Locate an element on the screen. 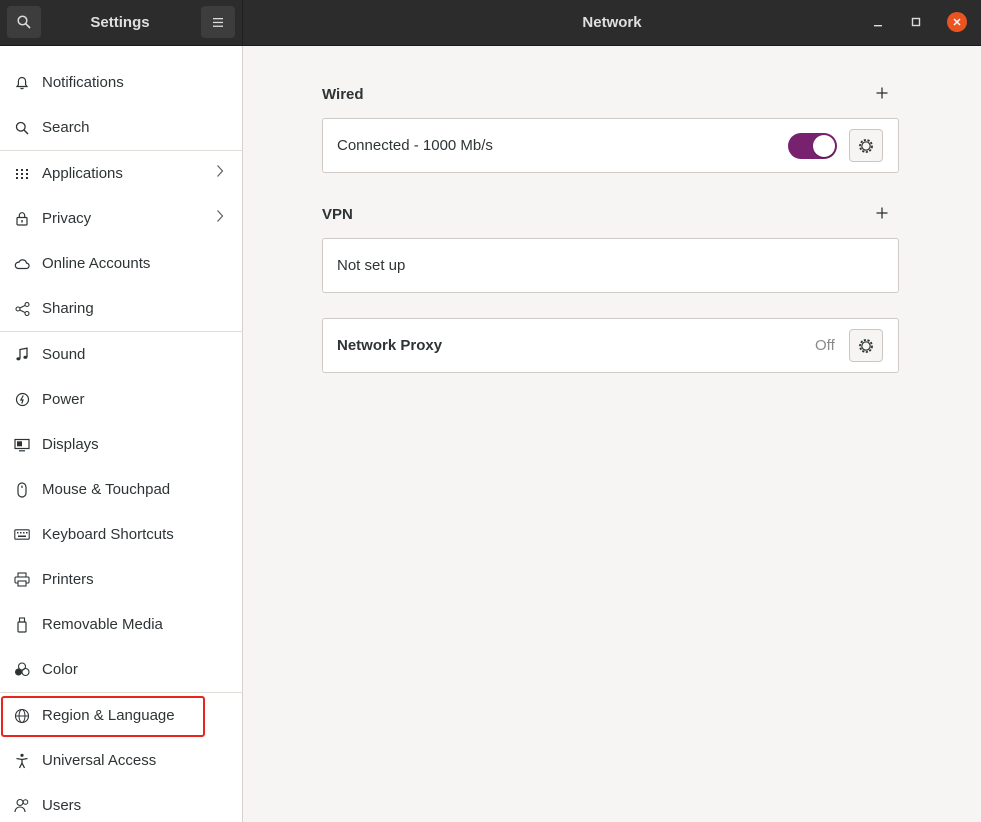  sidebar-item-notifications: Notifications is located at coordinates (121, 82).